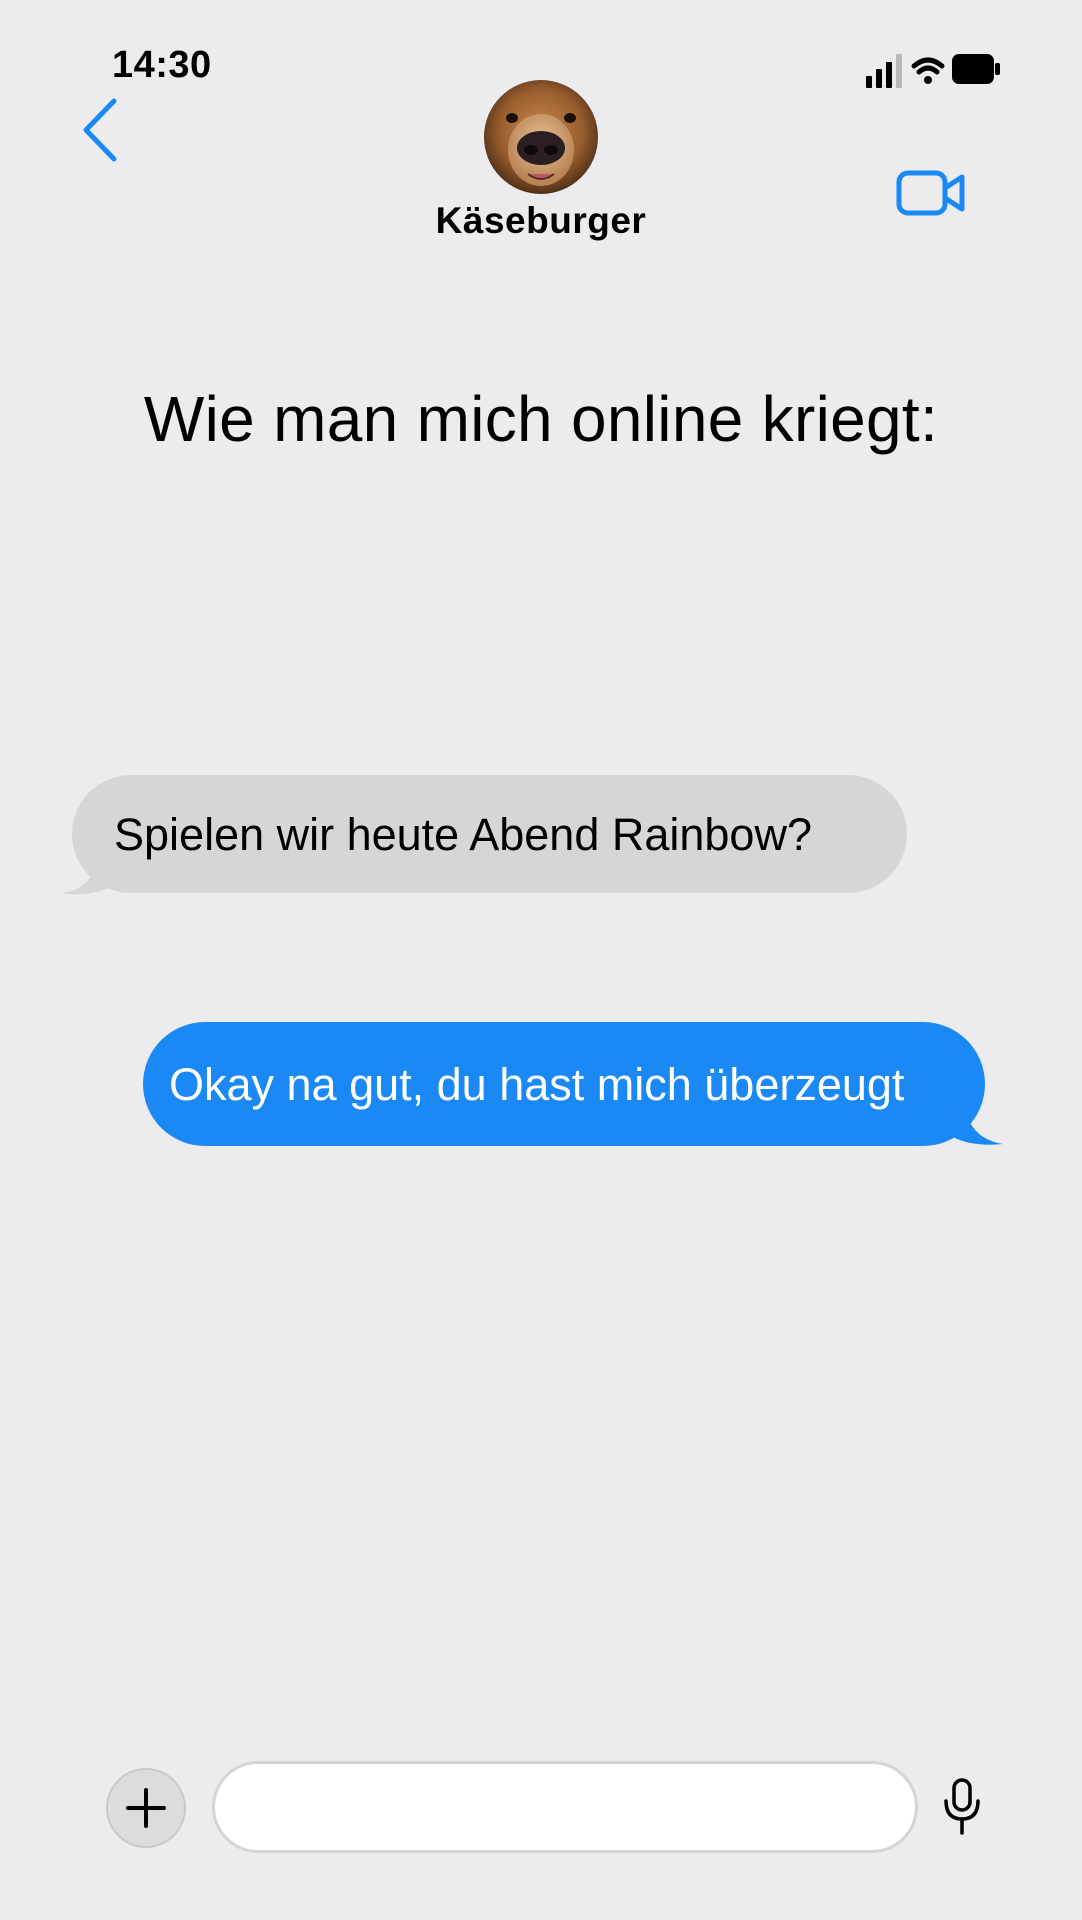 The image size is (1082, 1920). I want to click on microphone-button, so click(962, 1807).